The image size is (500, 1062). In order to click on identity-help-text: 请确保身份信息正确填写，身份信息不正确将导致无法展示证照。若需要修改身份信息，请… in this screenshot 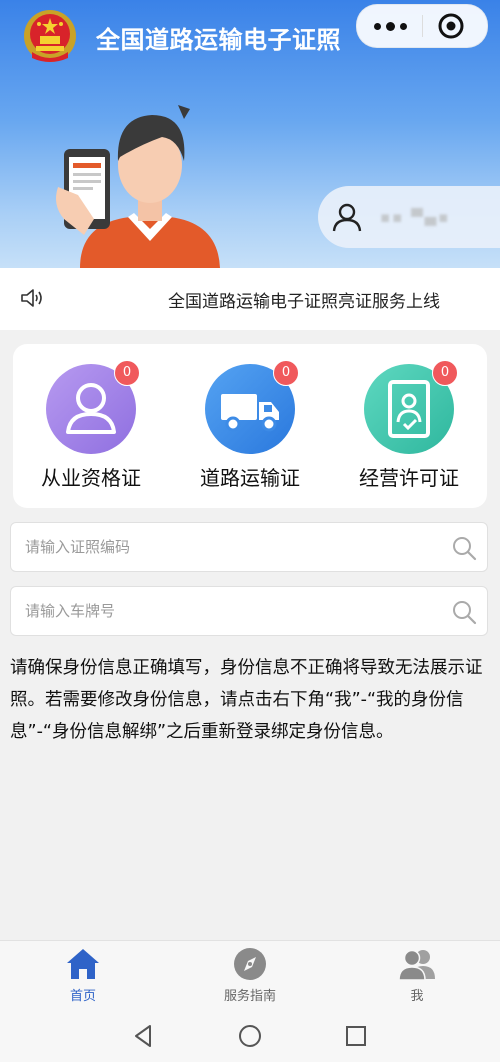, I will do `click(246, 700)`.